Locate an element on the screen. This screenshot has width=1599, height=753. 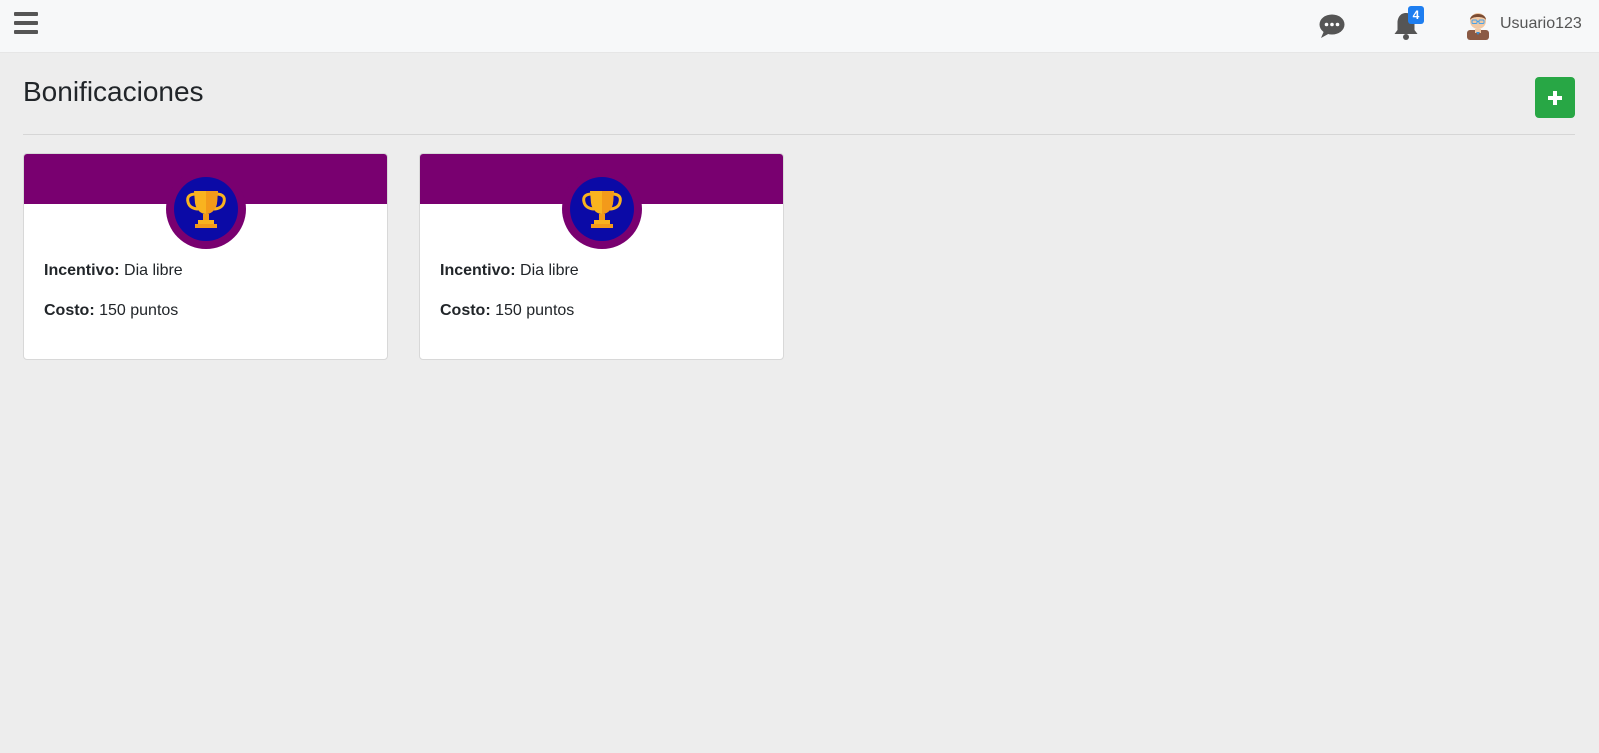
user-menu: Usuario123 is located at coordinates (1522, 24).